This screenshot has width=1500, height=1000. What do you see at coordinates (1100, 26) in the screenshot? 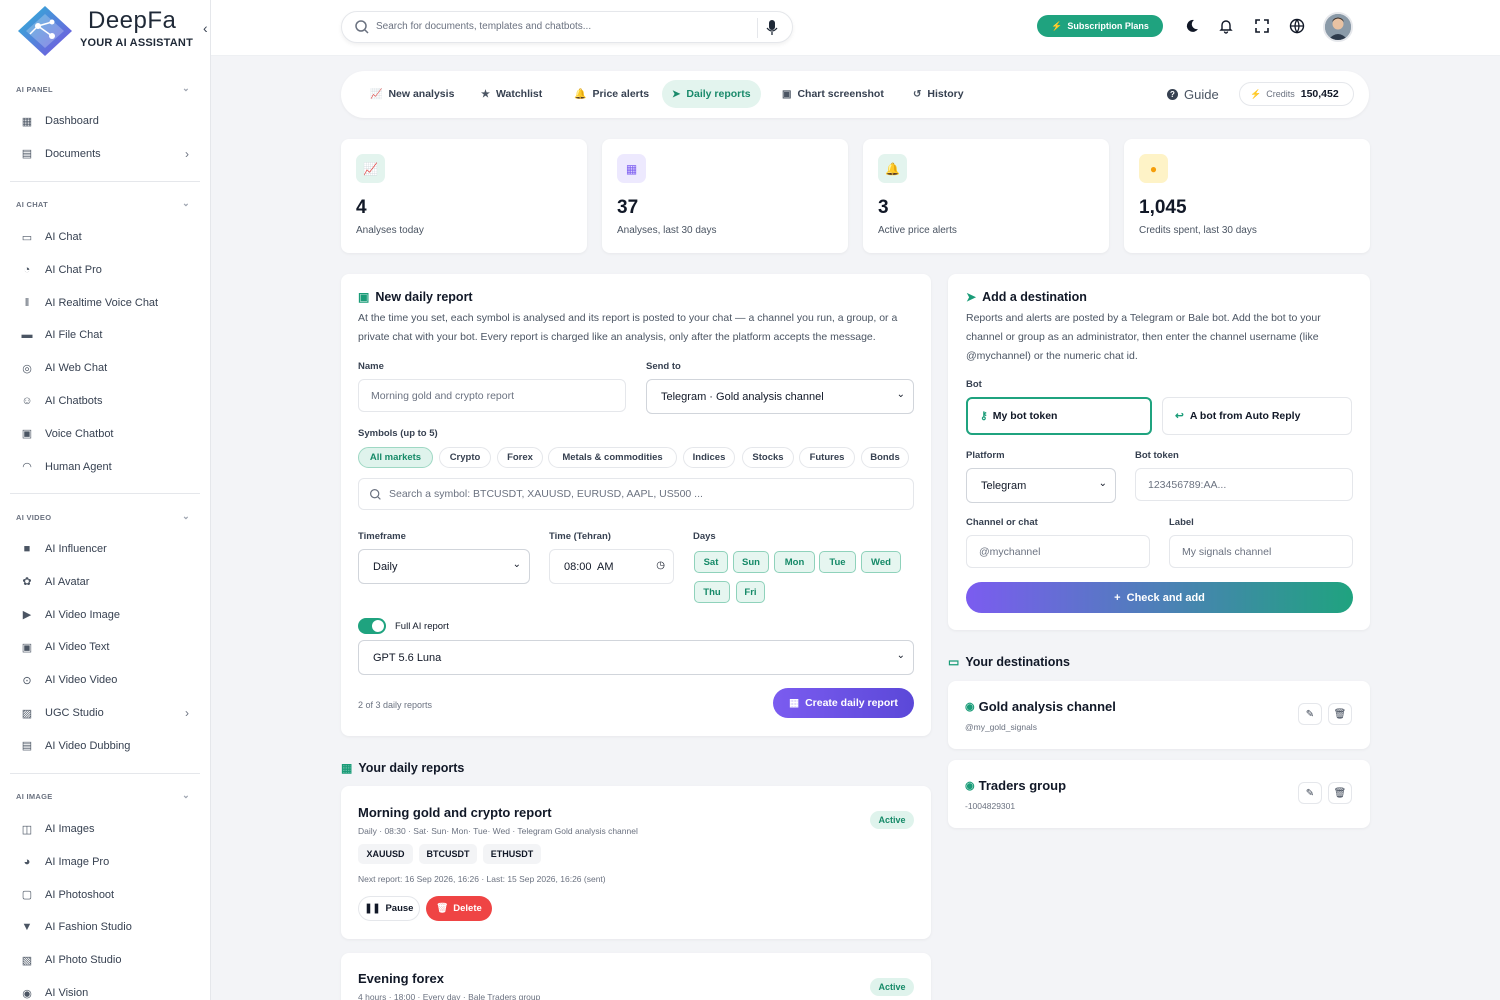
I see `subscription-plans-button: ⚡ Subscription Plans` at bounding box center [1100, 26].